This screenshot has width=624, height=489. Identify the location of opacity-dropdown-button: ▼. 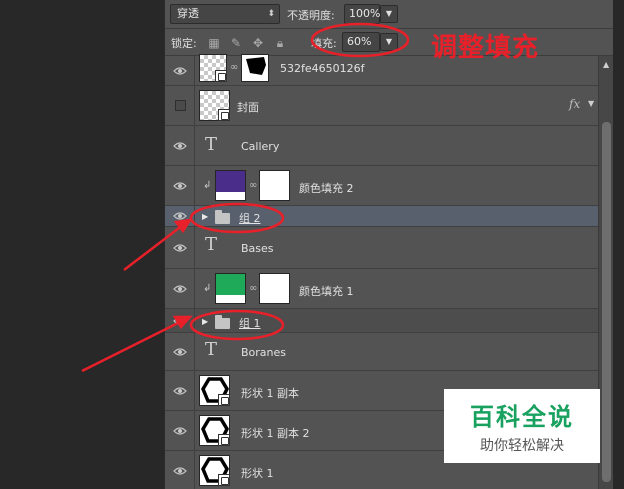
(389, 14).